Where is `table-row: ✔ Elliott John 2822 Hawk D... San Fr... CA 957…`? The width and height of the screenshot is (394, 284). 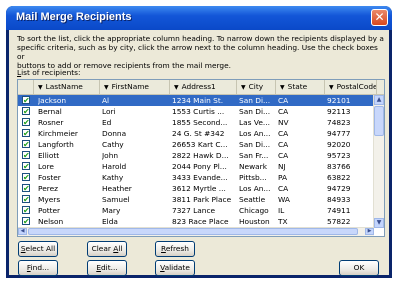 table-row: ✔ Elliott John 2822 Hawk D... San Fr... CA 957… is located at coordinates (197, 155).